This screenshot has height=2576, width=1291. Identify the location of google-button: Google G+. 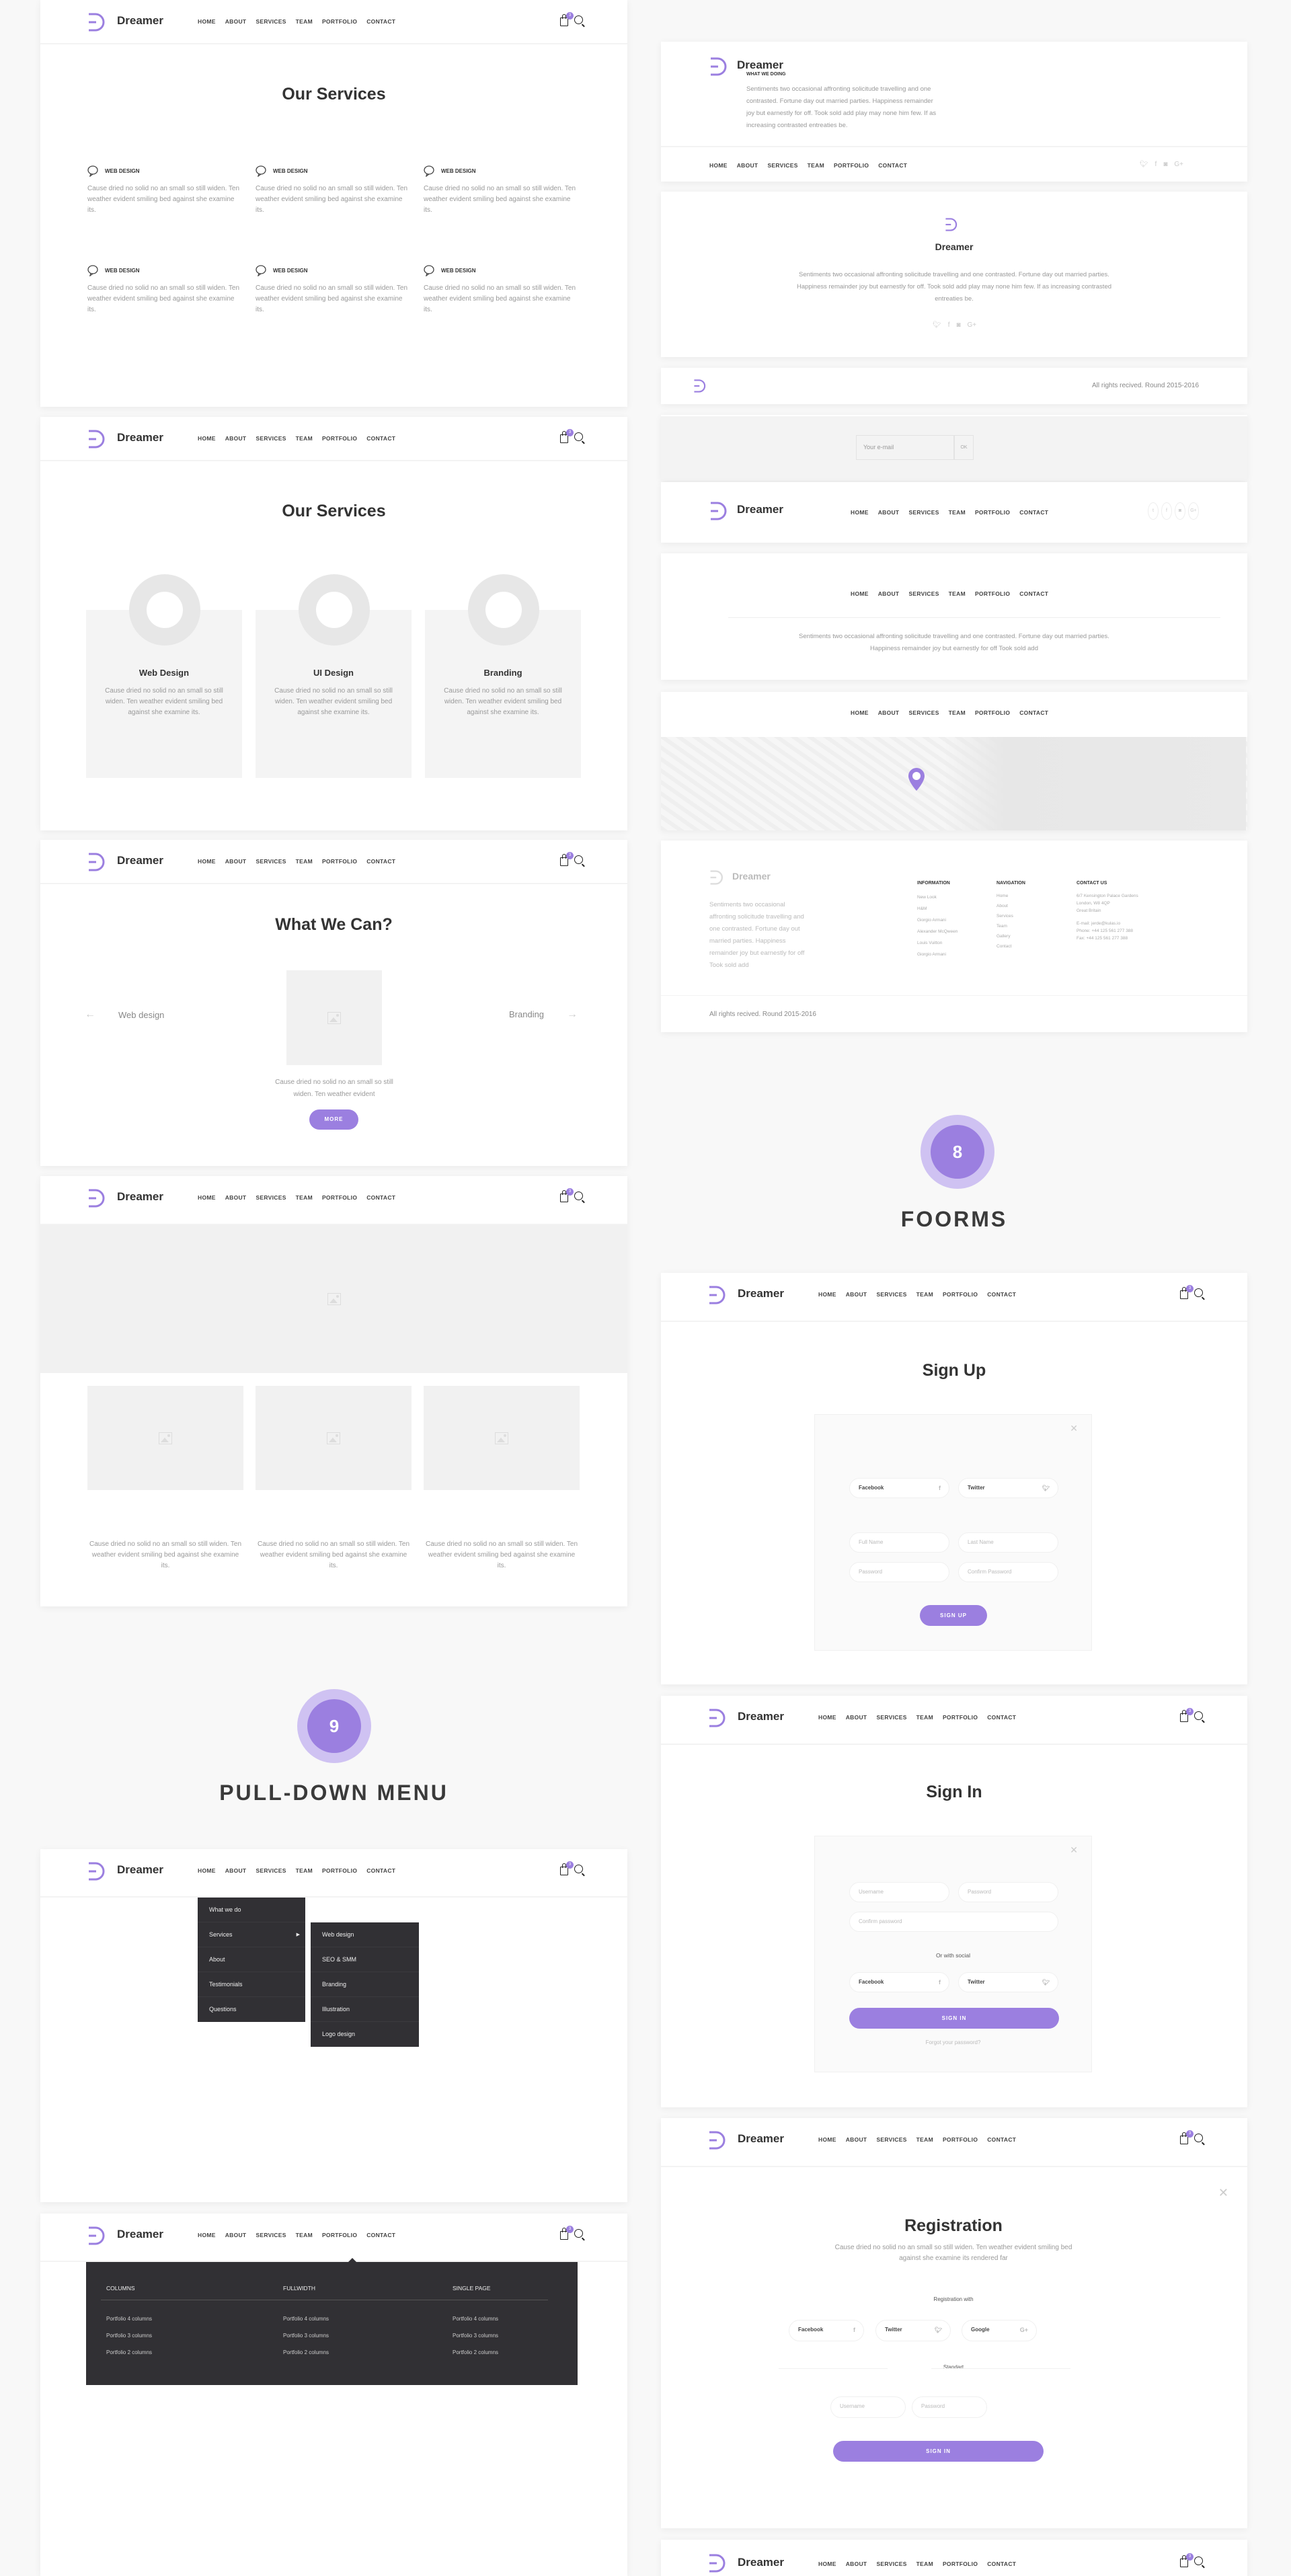
(999, 2331).